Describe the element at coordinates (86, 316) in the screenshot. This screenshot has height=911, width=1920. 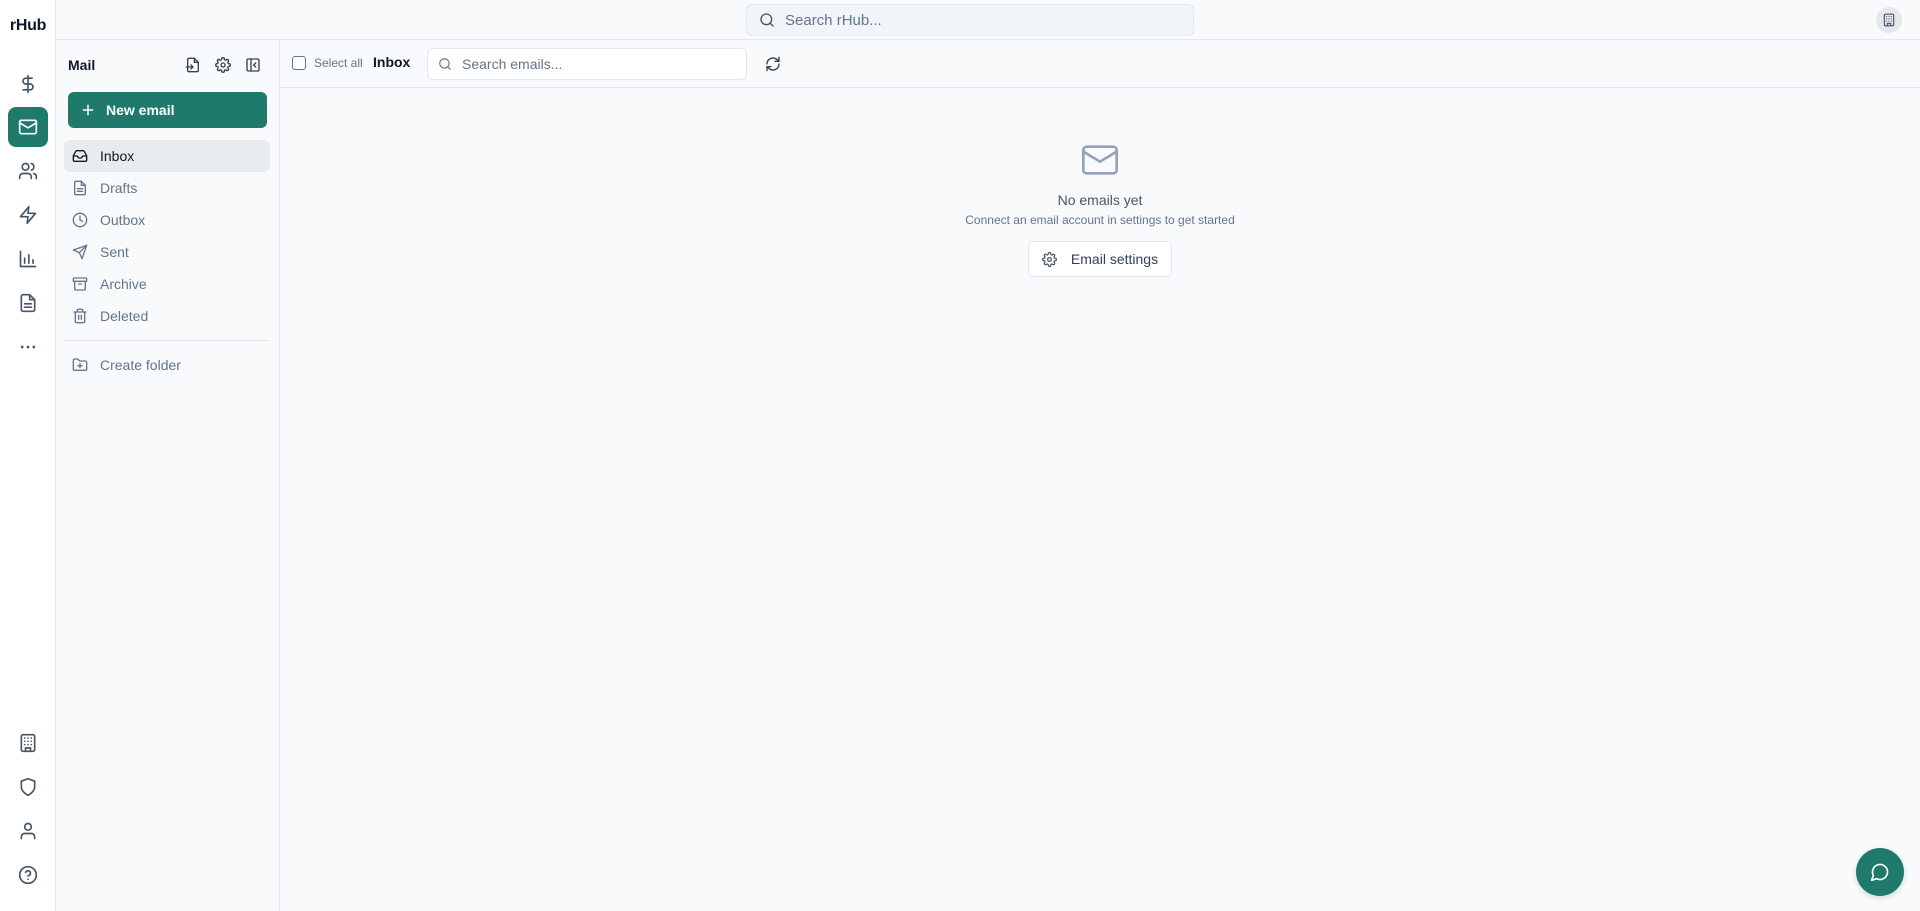
I see `trash-icon` at that location.